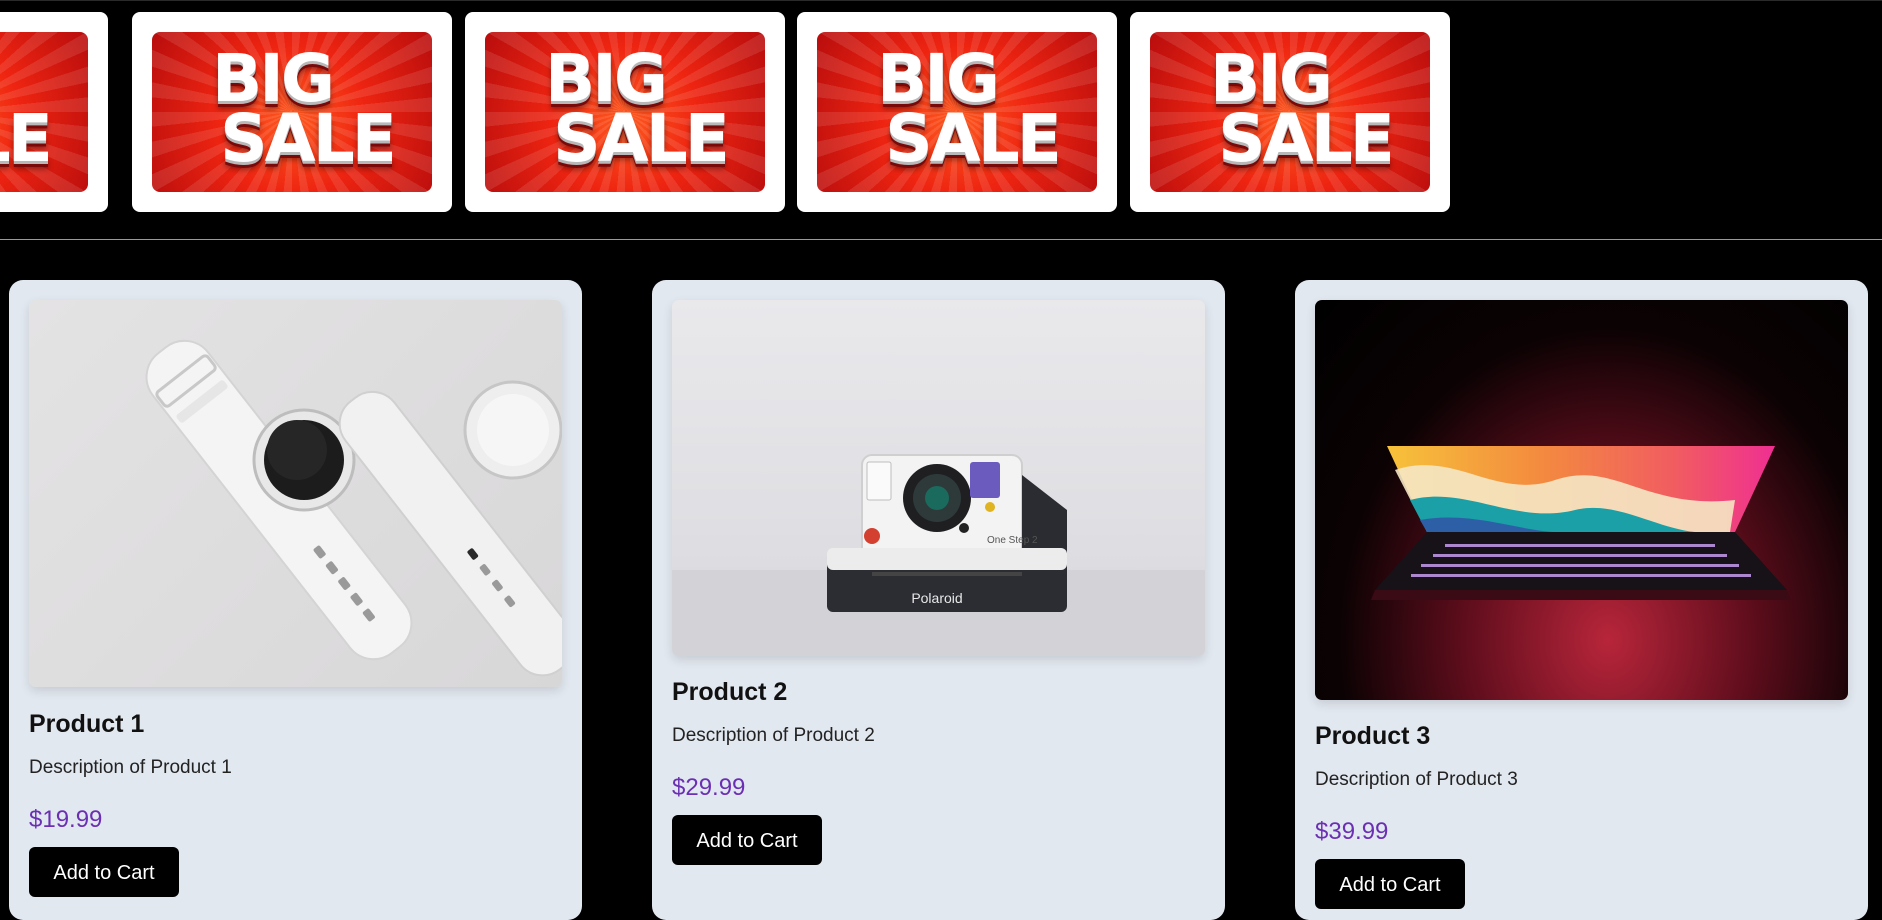  What do you see at coordinates (773, 735) in the screenshot?
I see `product-description: Description of Product 2` at bounding box center [773, 735].